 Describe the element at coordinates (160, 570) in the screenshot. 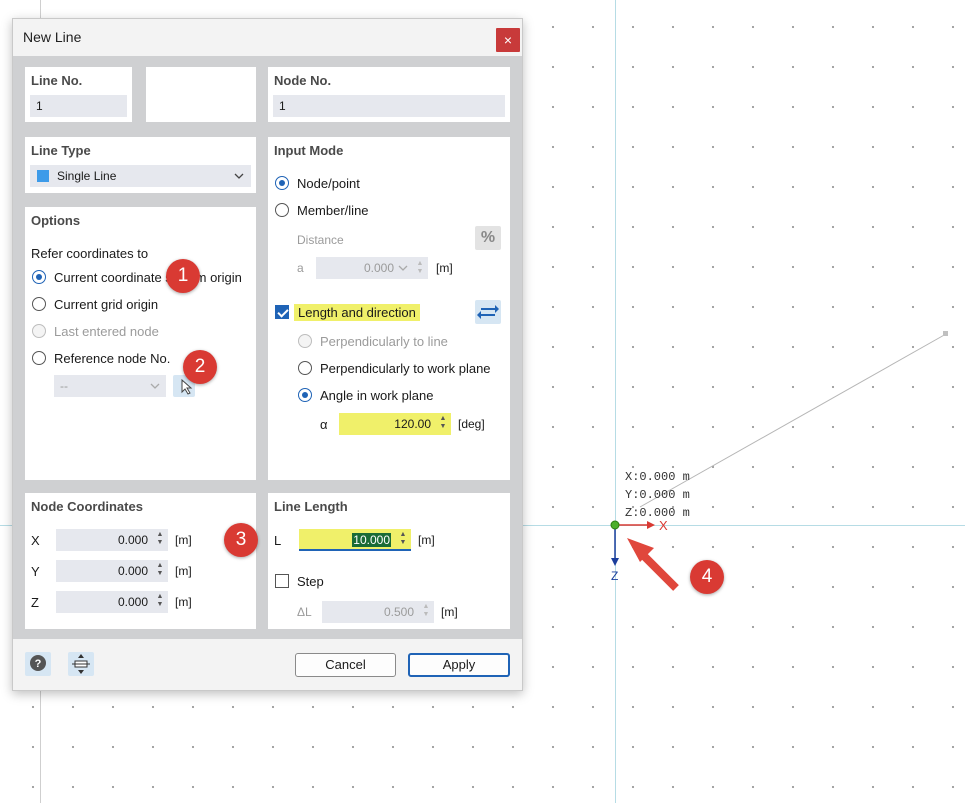

I see `y-spinner: ▲ ▼` at that location.